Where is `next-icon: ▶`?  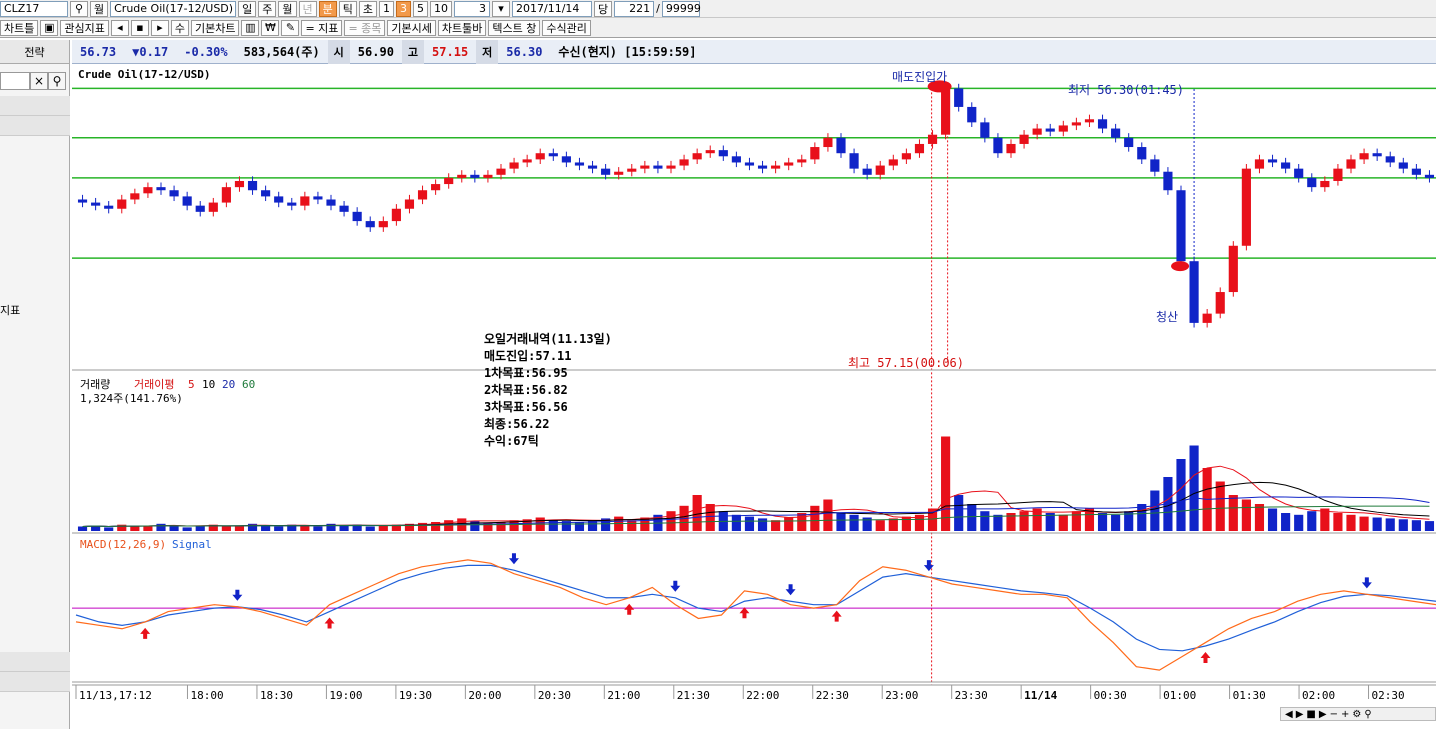 next-icon: ▶ is located at coordinates (1323, 714).